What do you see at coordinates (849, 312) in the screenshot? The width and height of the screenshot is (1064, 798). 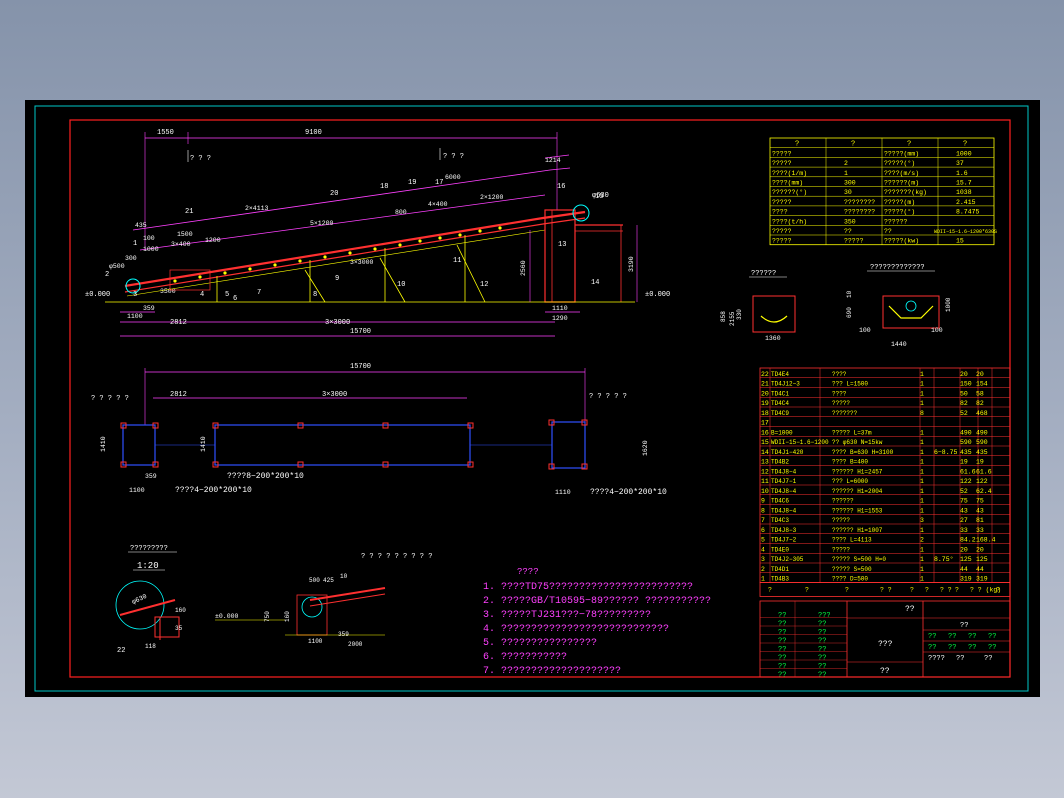 I see `section-b-dim-690: 690` at bounding box center [849, 312].